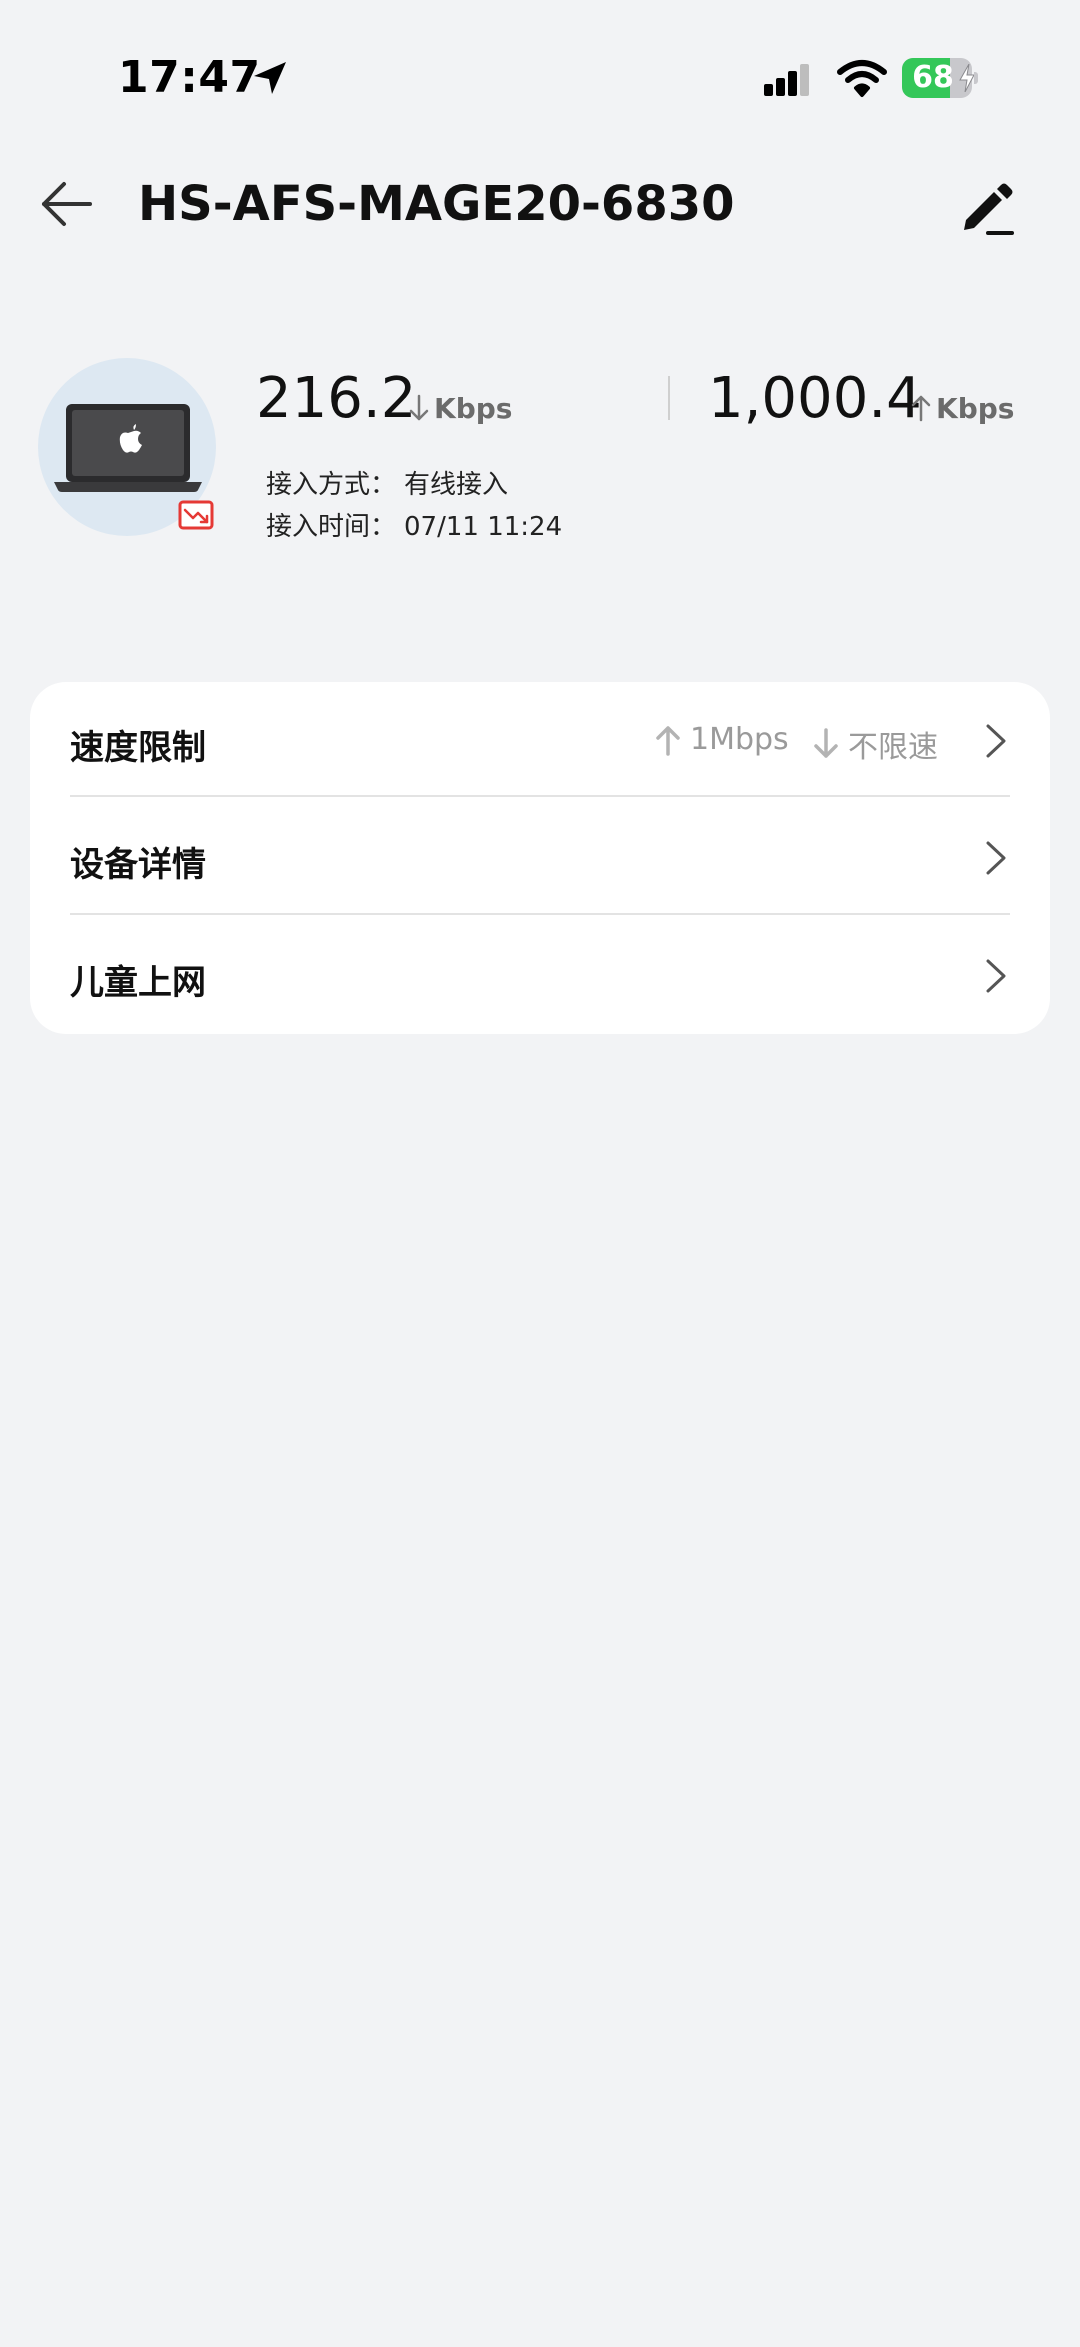 The width and height of the screenshot is (1080, 2347). I want to click on battery-indicator: 68, so click(940, 78).